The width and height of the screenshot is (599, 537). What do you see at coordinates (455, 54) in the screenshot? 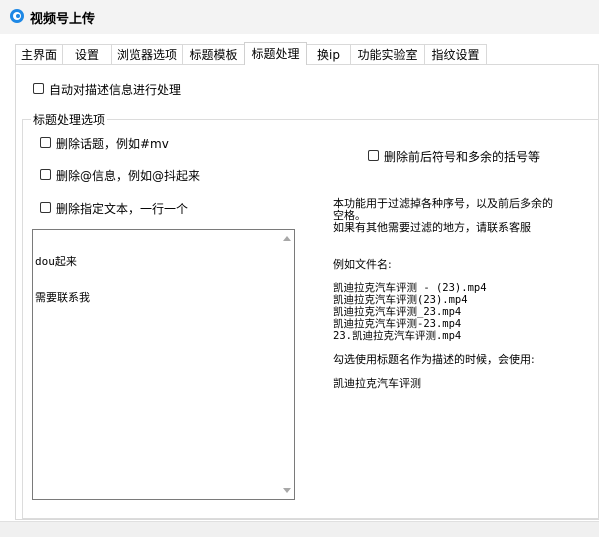
I see `tab-fingerprint-settings: 指纹设置` at bounding box center [455, 54].